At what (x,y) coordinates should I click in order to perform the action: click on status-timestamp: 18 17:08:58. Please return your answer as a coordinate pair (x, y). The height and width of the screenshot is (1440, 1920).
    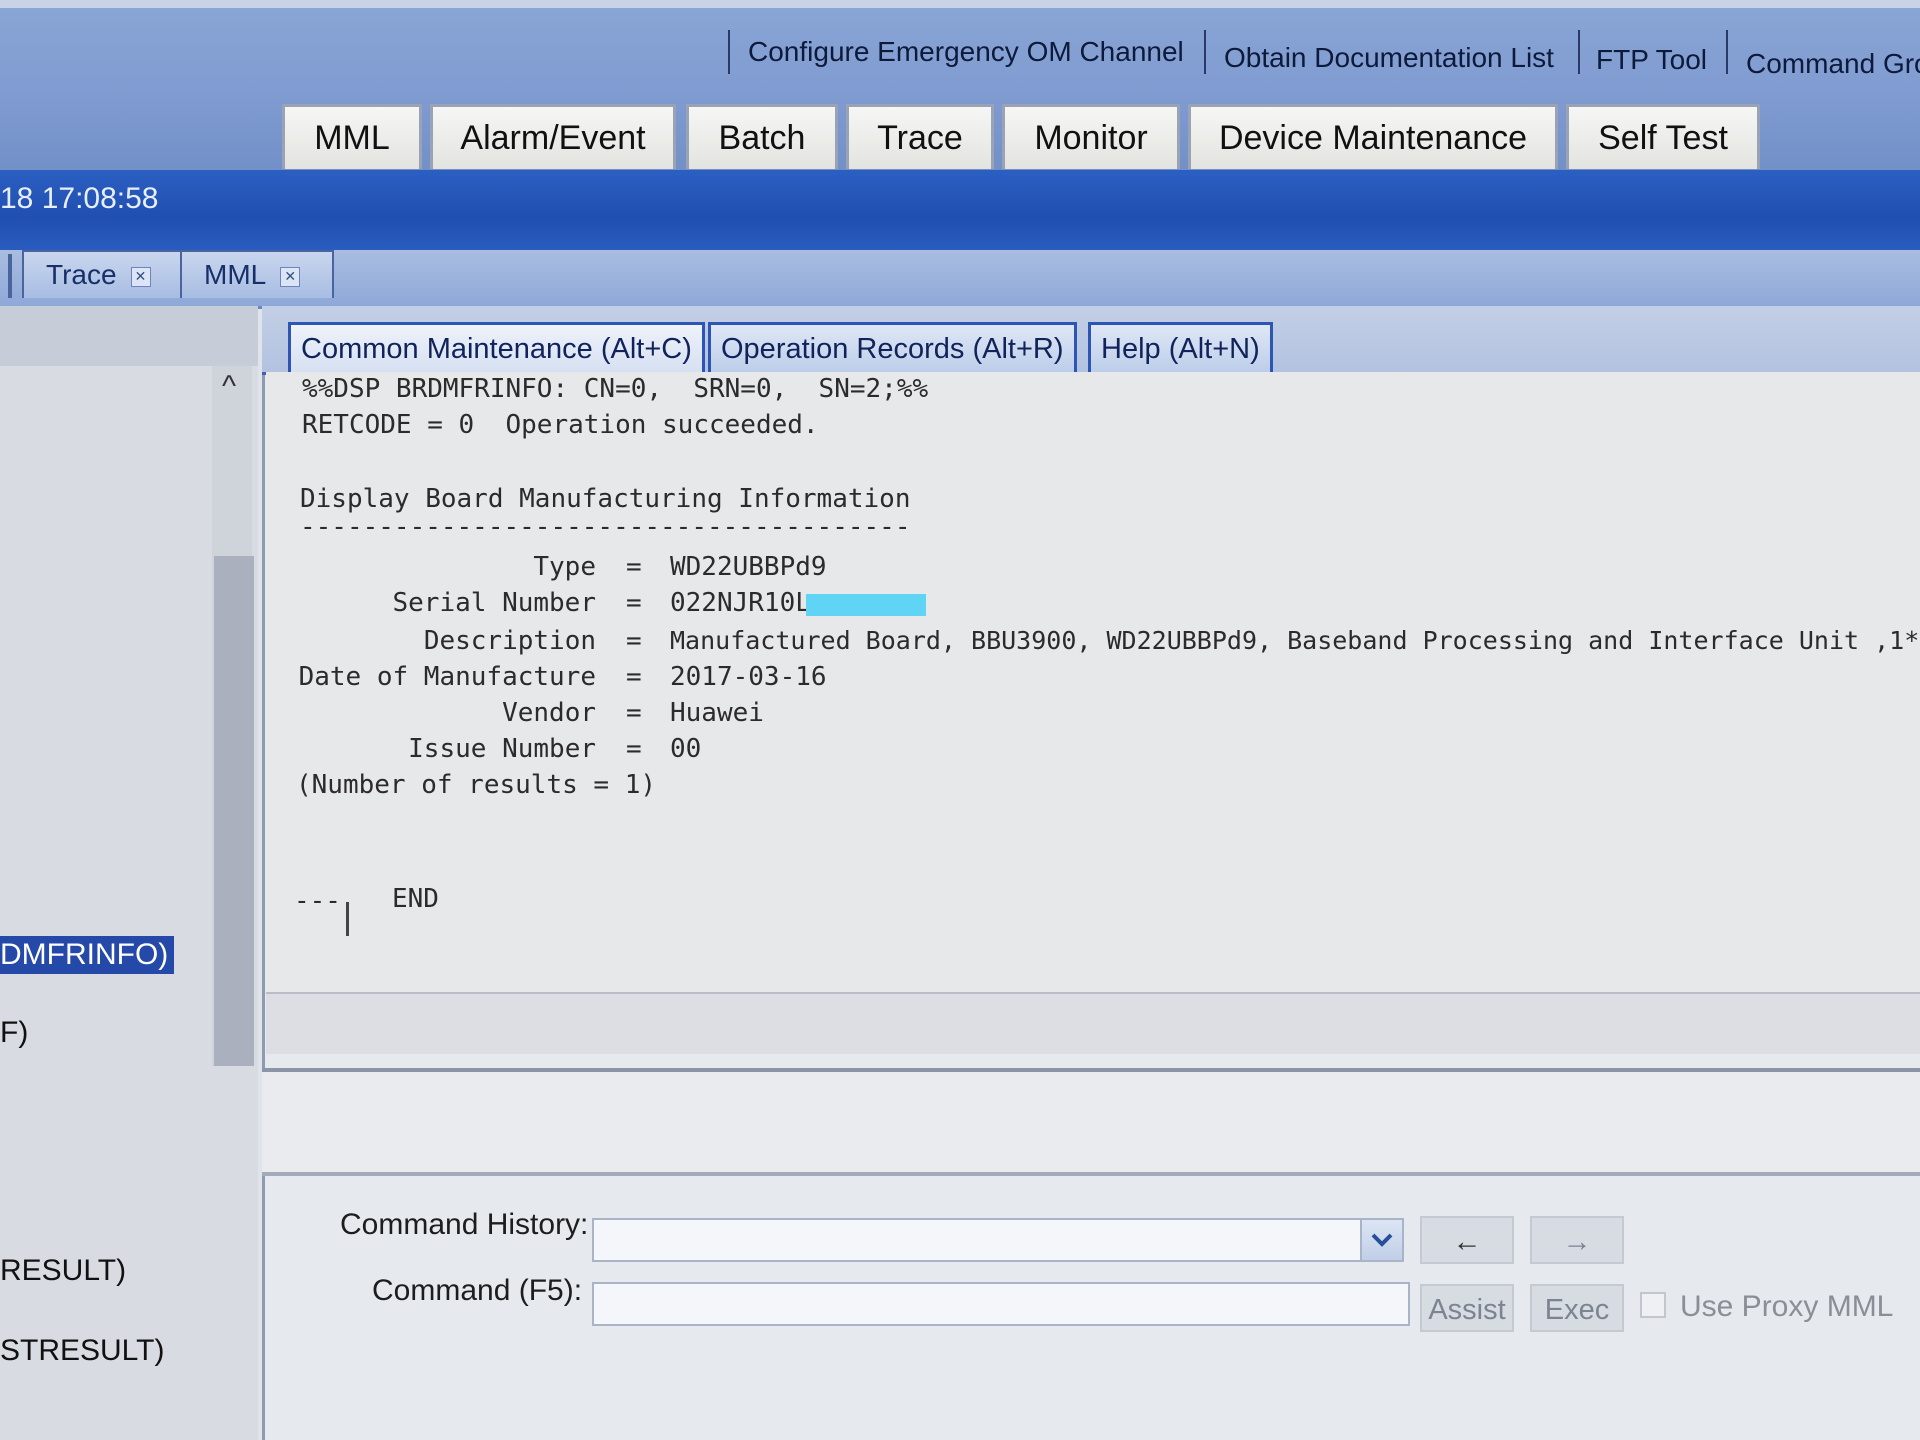
    Looking at the image, I should click on (79, 198).